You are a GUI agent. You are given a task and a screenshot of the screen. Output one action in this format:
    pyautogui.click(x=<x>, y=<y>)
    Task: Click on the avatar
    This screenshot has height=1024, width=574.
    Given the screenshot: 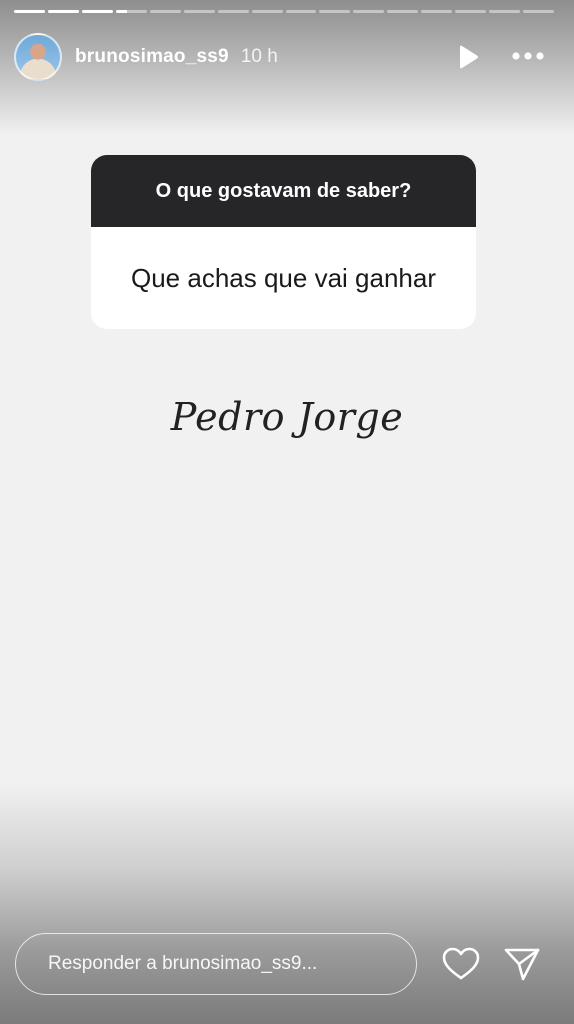 What is the action you would take?
    pyautogui.click(x=38, y=57)
    